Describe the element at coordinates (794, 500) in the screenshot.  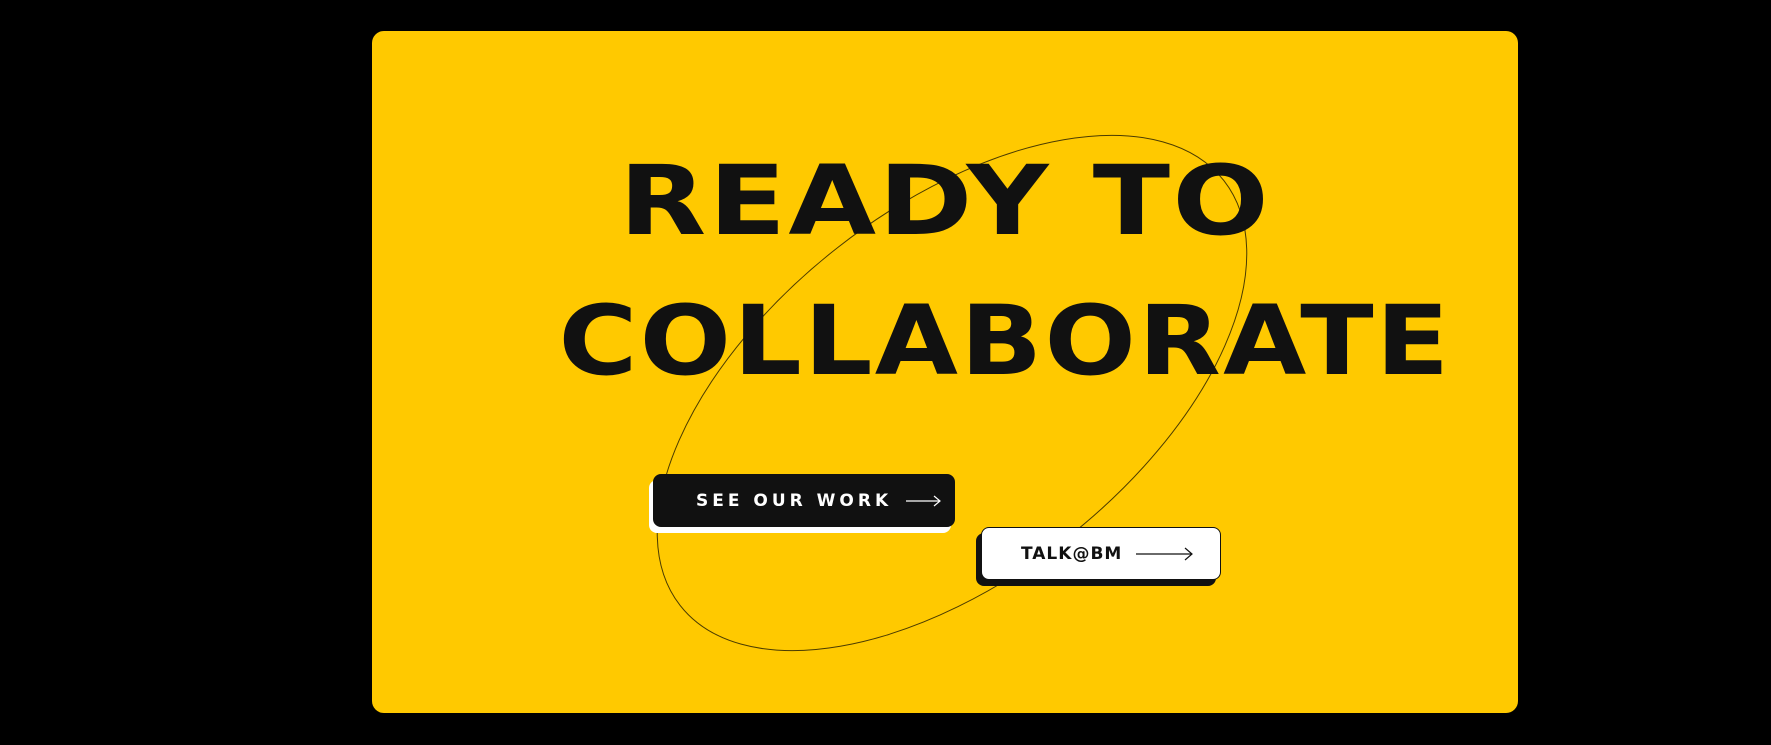
I see `see-our-work-label: SEE OUR WORK` at that location.